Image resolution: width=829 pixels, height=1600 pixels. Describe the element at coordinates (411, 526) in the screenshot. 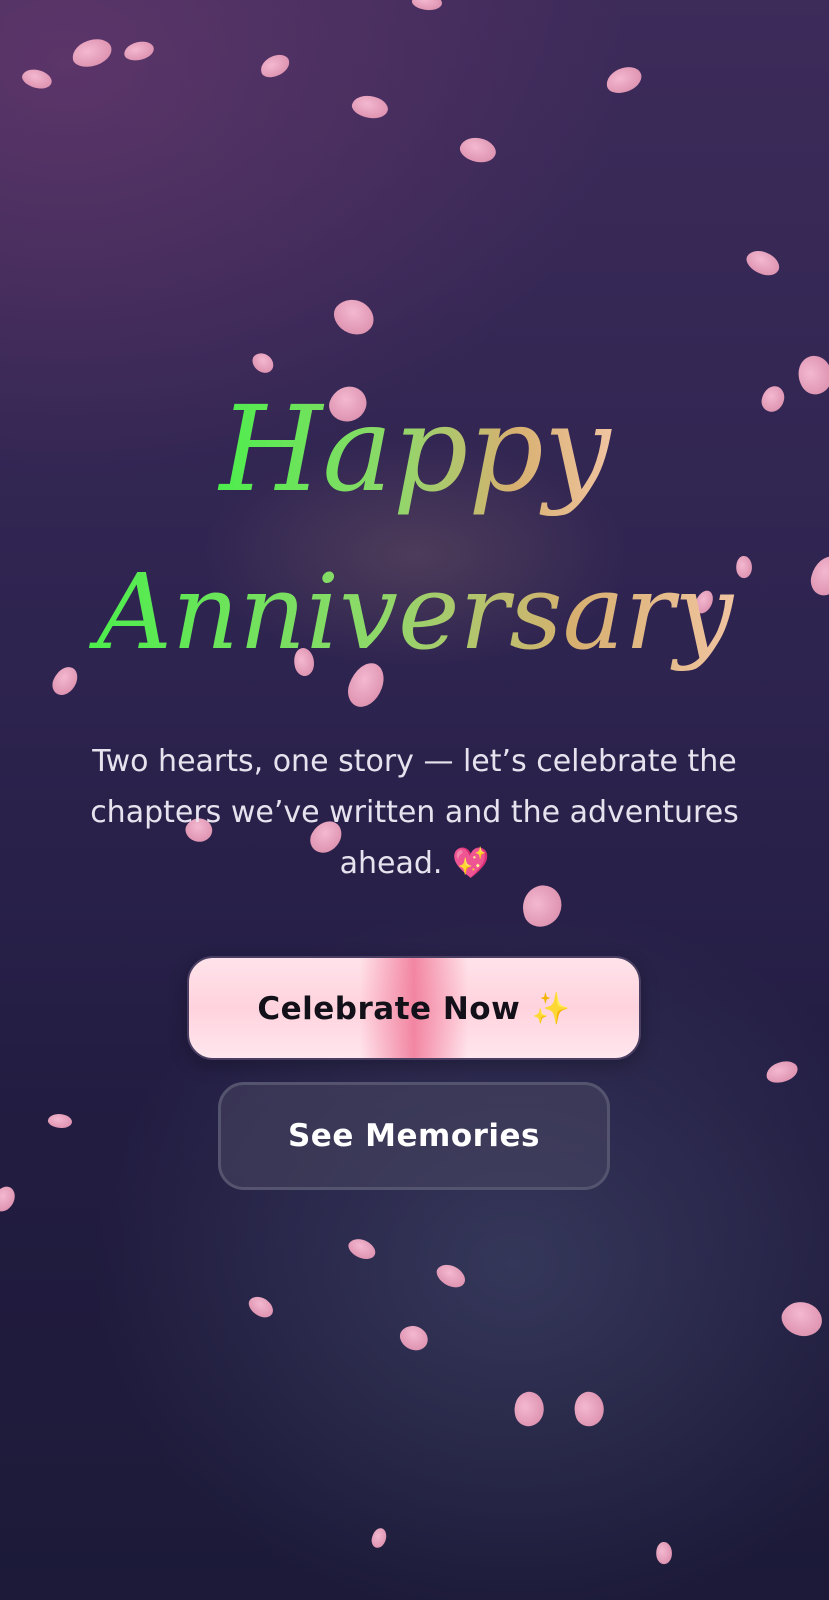

I see `title-svg: Happy Anniversary` at that location.